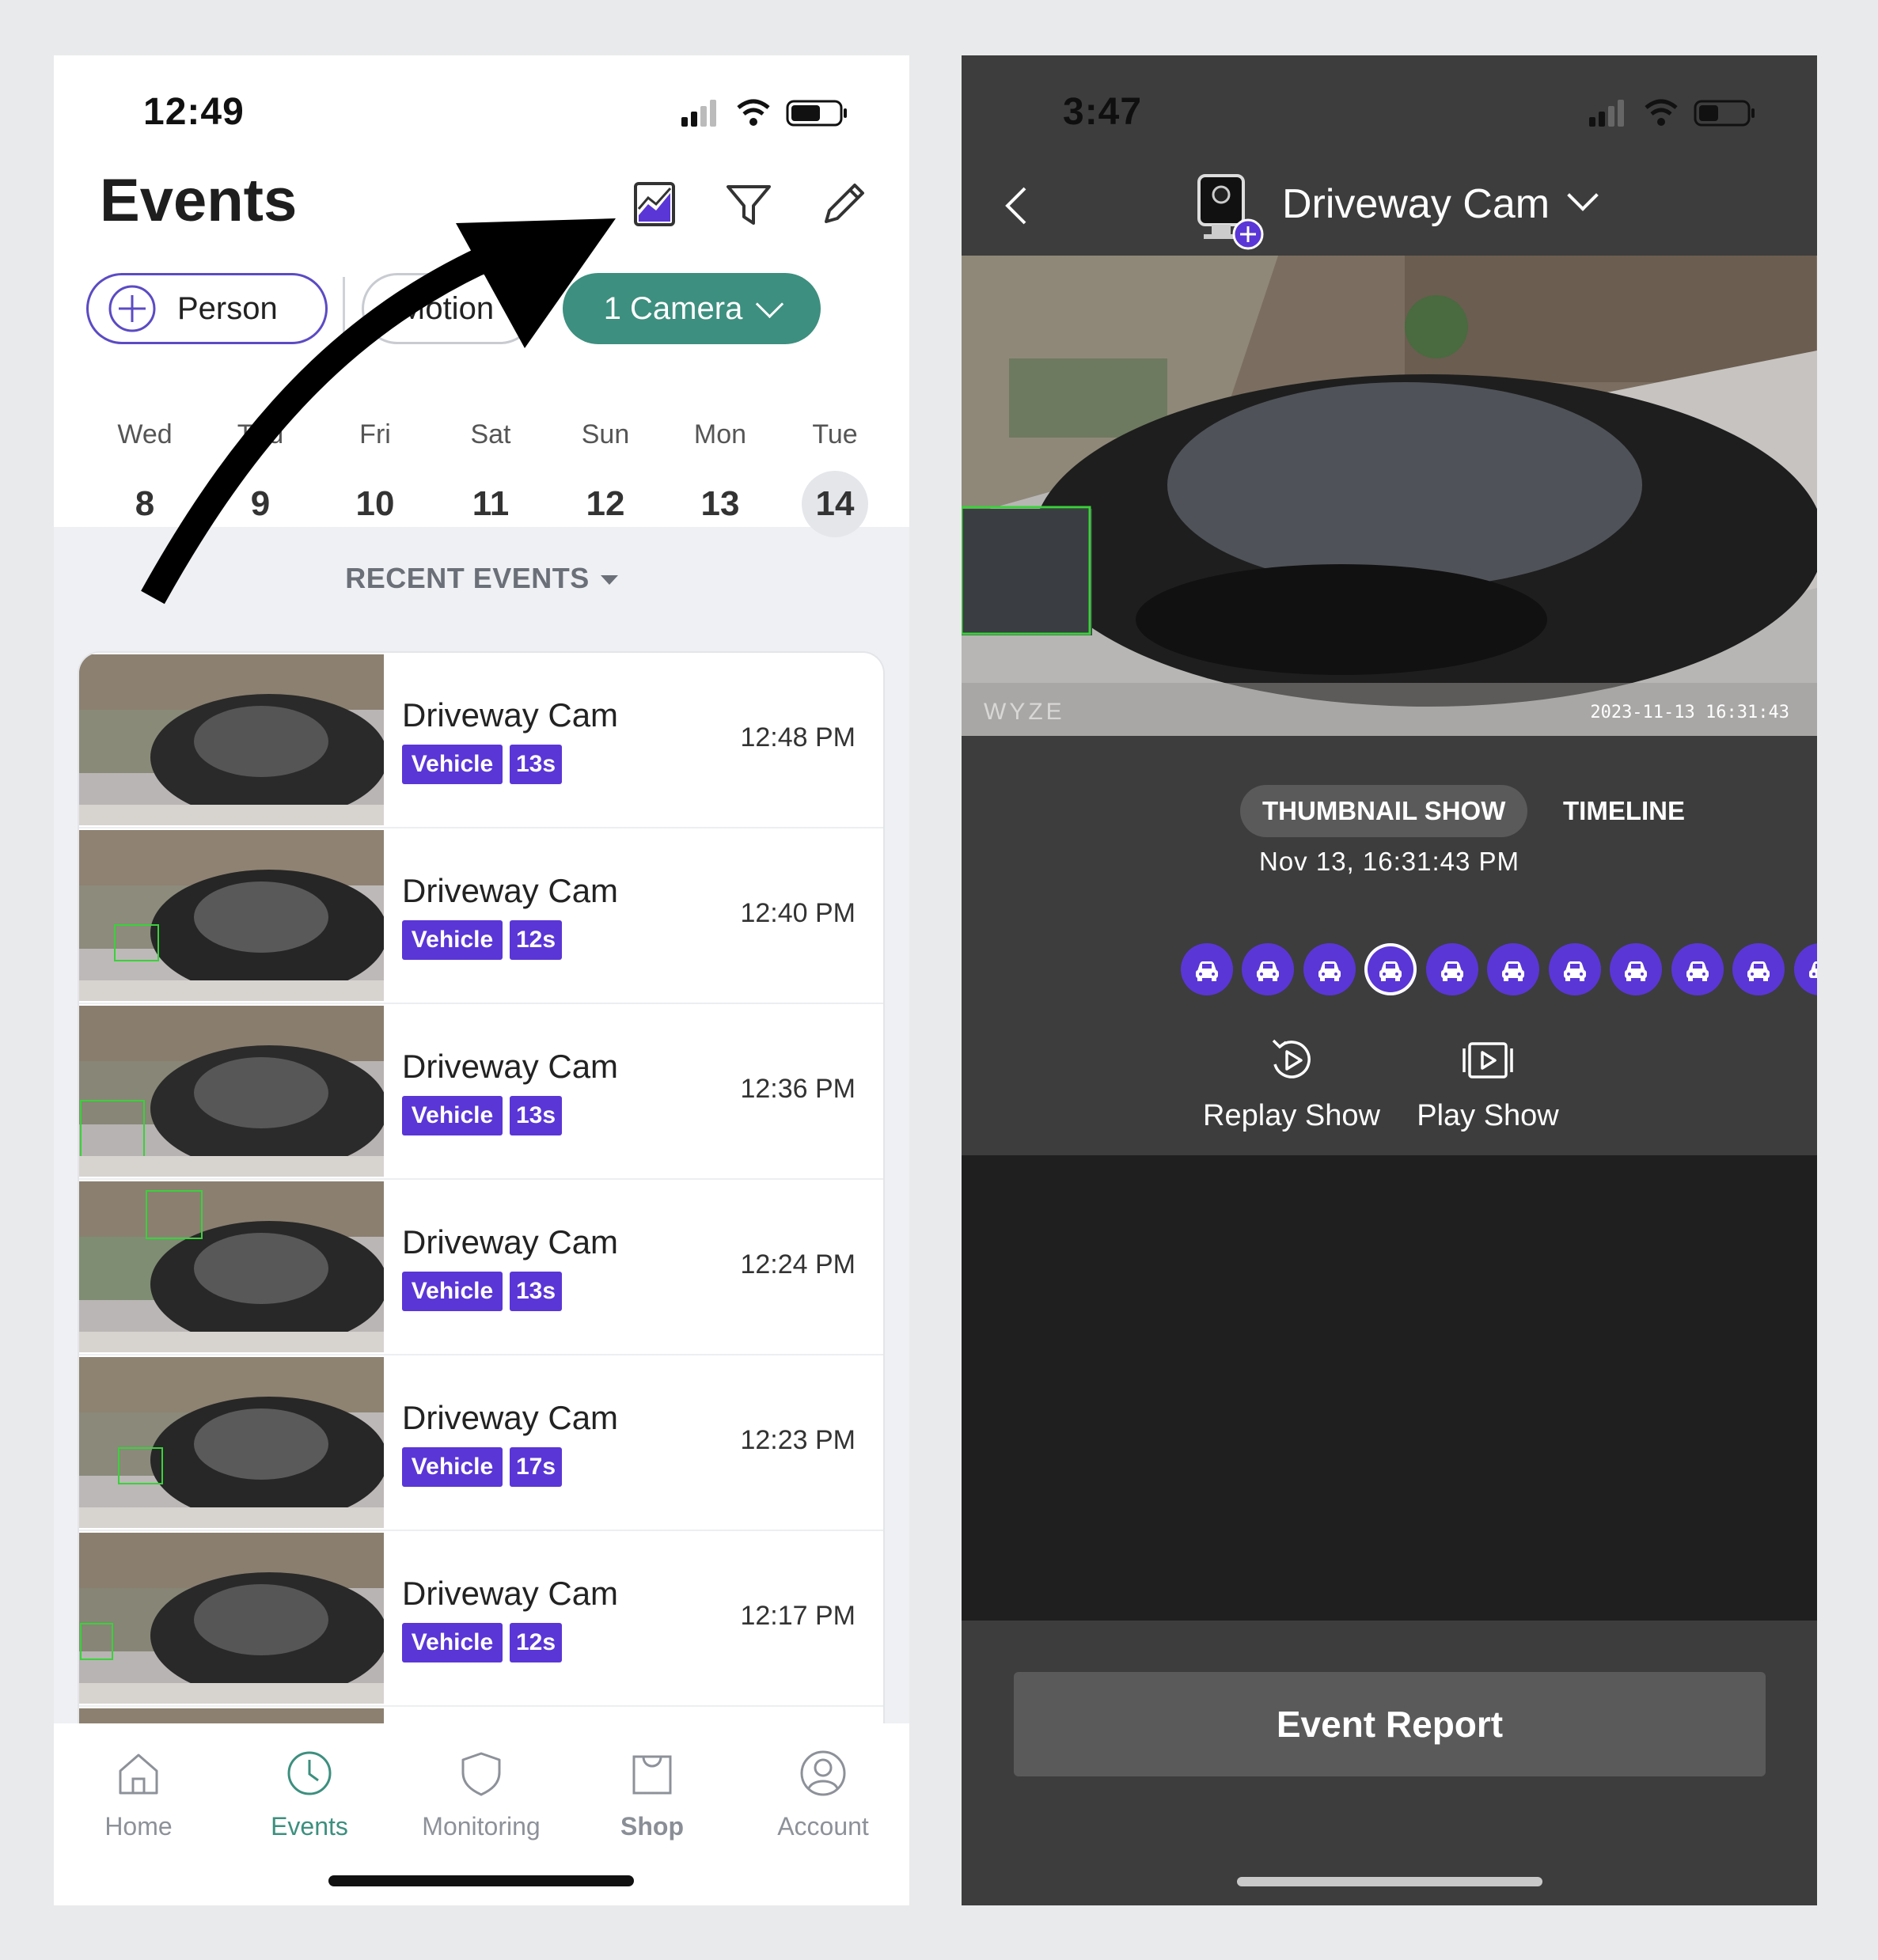  I want to click on tab-timeline: TIMELINE, so click(1624, 811).